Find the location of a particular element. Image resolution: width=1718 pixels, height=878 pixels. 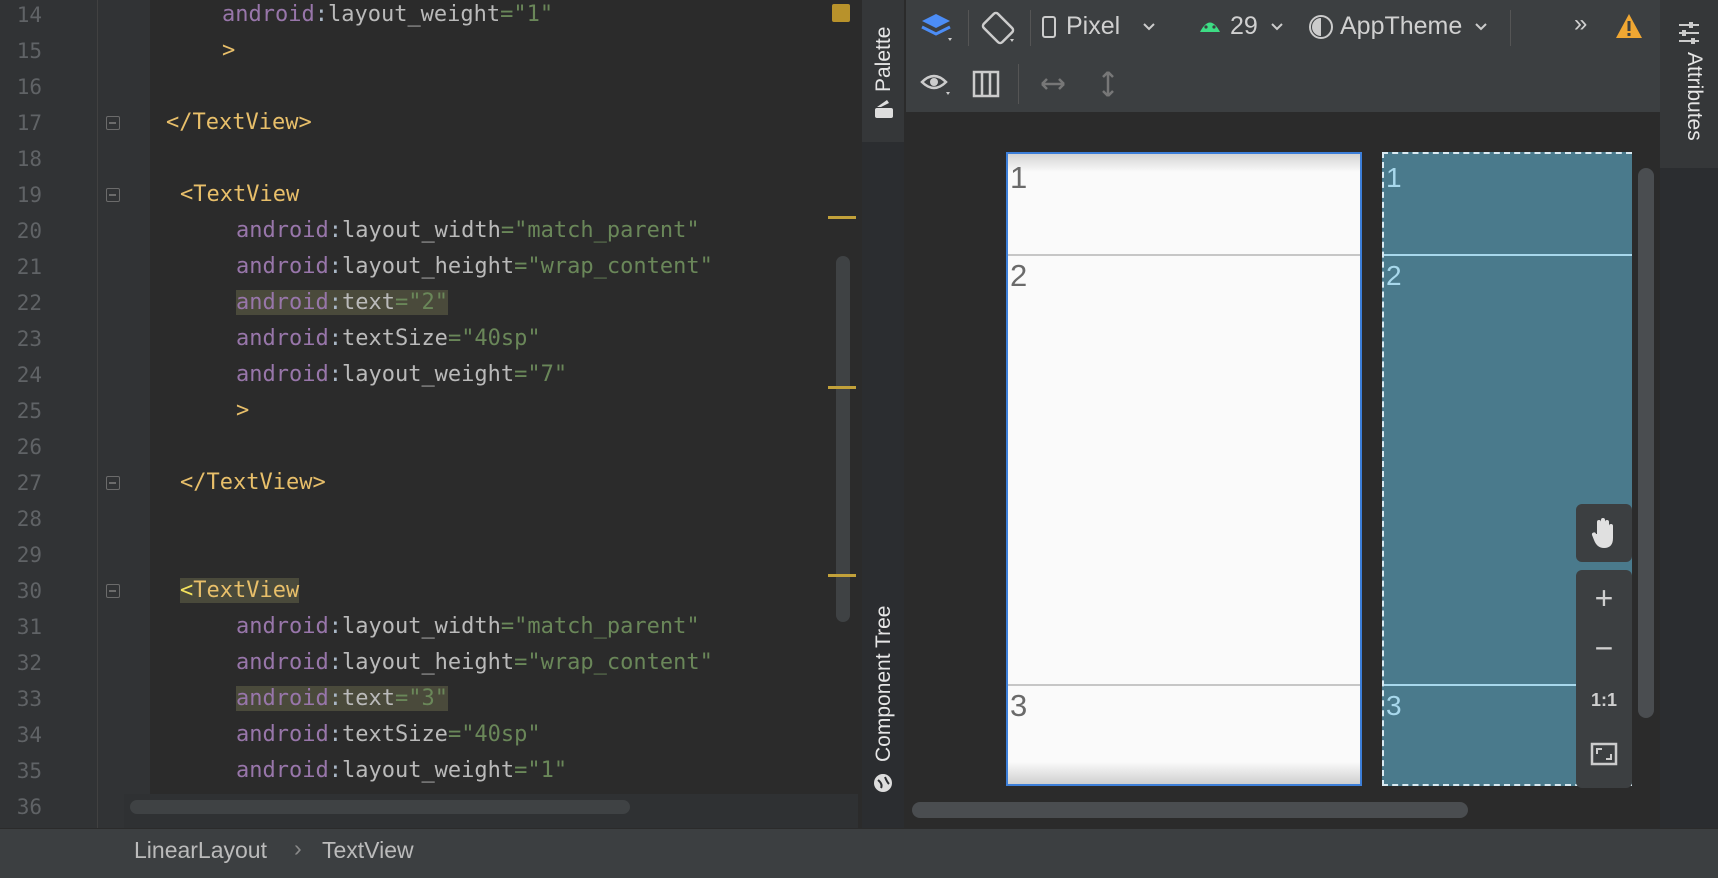

code-text: <TextView is located at coordinates (240, 194).